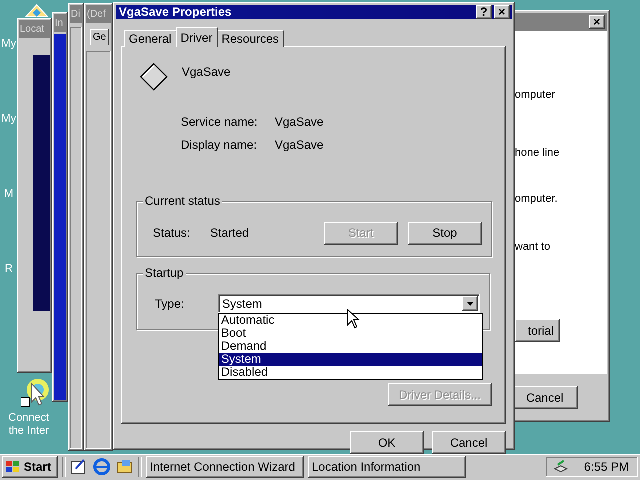 The width and height of the screenshot is (640, 480). Describe the element at coordinates (538, 154) in the screenshot. I see `text: hone line` at that location.